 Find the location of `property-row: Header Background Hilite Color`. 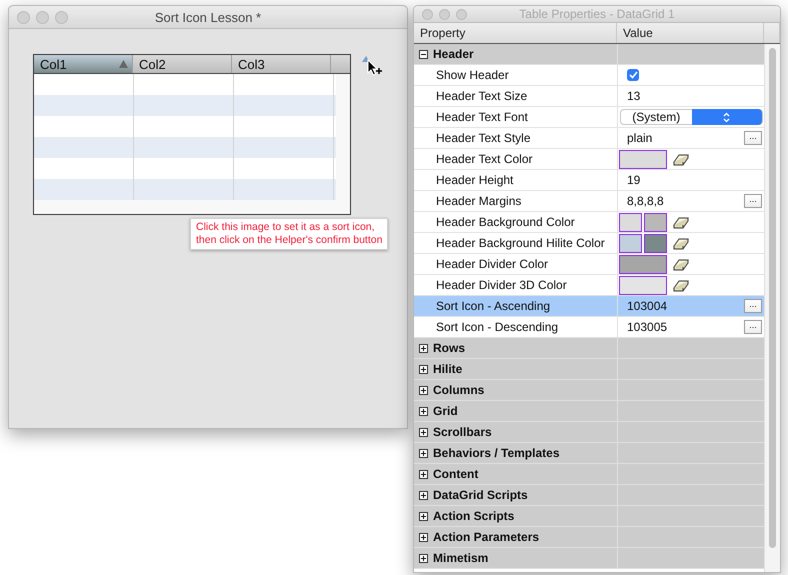

property-row: Header Background Hilite Color is located at coordinates (589, 243).